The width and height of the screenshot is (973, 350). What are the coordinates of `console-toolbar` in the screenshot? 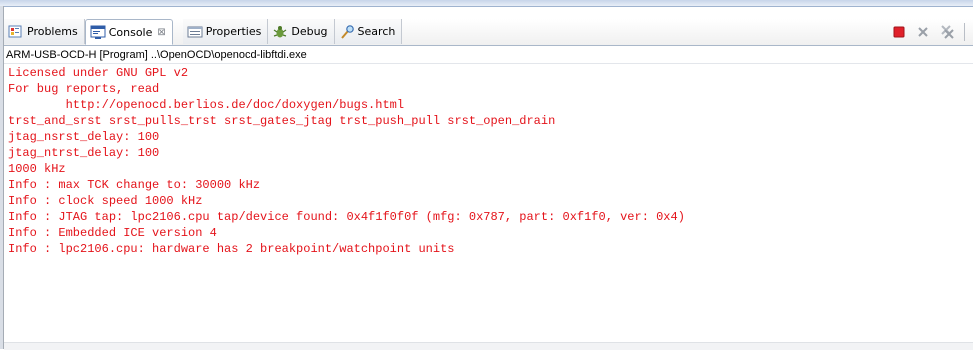 It's located at (927, 32).